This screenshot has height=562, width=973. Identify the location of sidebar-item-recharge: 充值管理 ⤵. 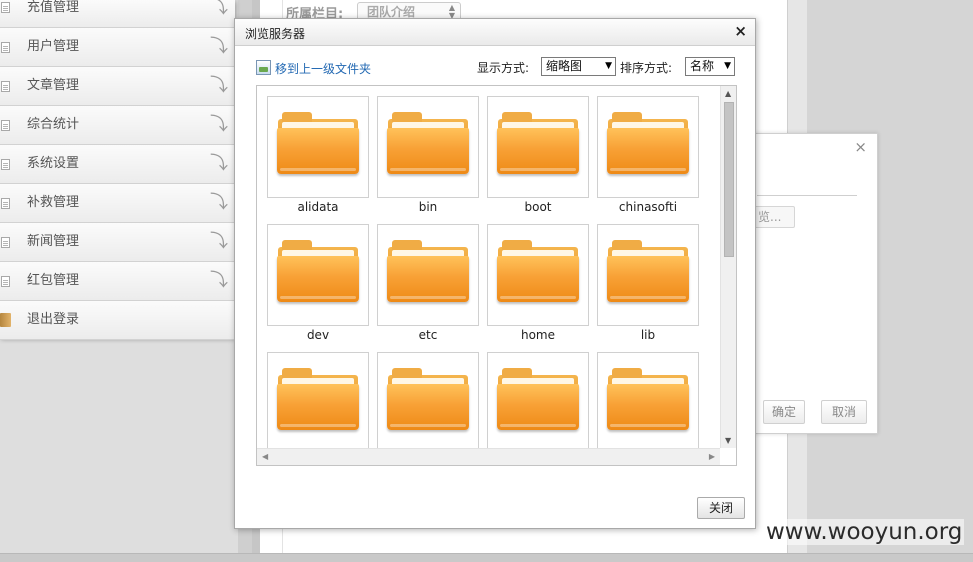
(117, 14).